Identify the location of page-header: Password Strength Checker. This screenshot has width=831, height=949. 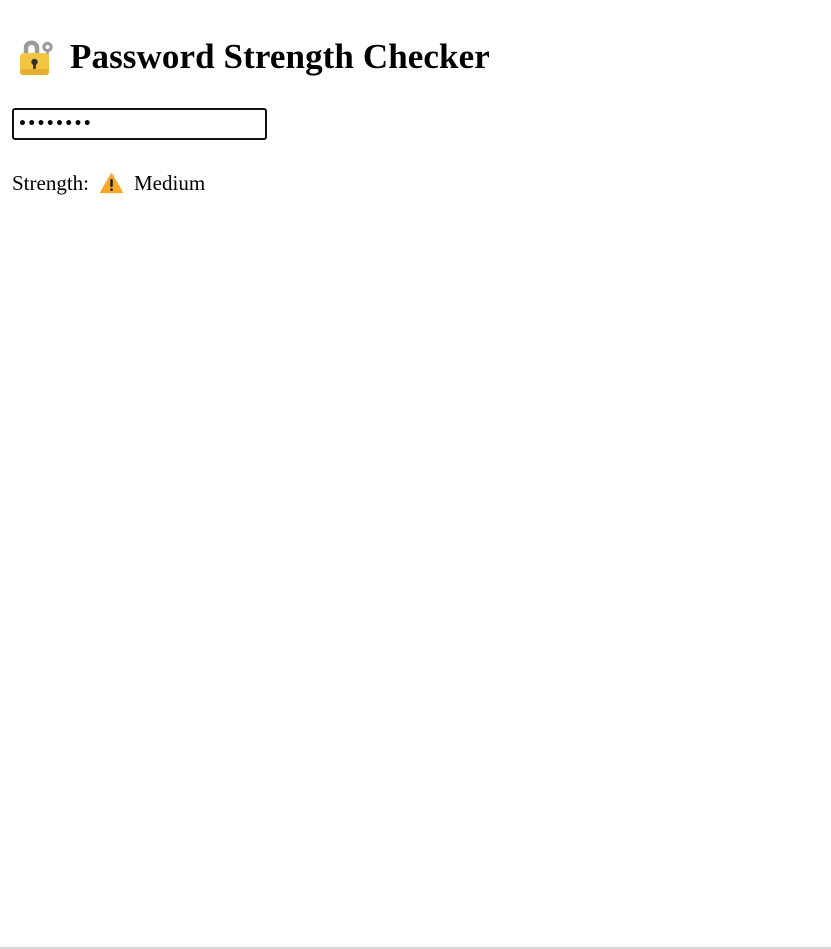
(253, 57).